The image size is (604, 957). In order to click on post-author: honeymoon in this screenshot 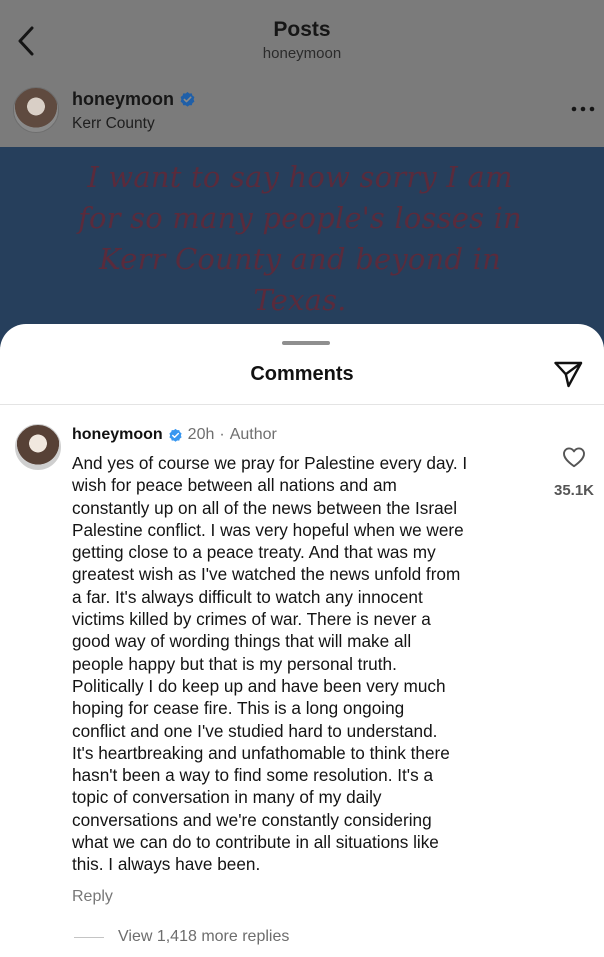, I will do `click(134, 99)`.